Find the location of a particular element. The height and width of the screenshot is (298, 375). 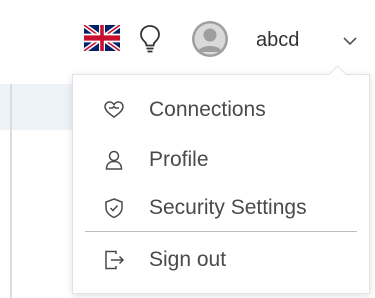

connections-icon is located at coordinates (114, 109).